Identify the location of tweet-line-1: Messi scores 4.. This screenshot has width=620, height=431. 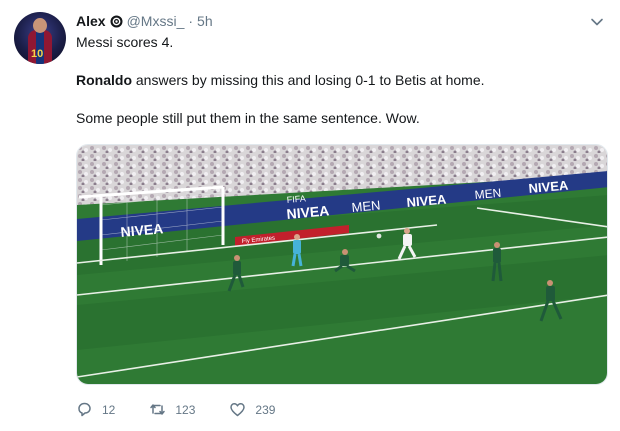
(125, 42).